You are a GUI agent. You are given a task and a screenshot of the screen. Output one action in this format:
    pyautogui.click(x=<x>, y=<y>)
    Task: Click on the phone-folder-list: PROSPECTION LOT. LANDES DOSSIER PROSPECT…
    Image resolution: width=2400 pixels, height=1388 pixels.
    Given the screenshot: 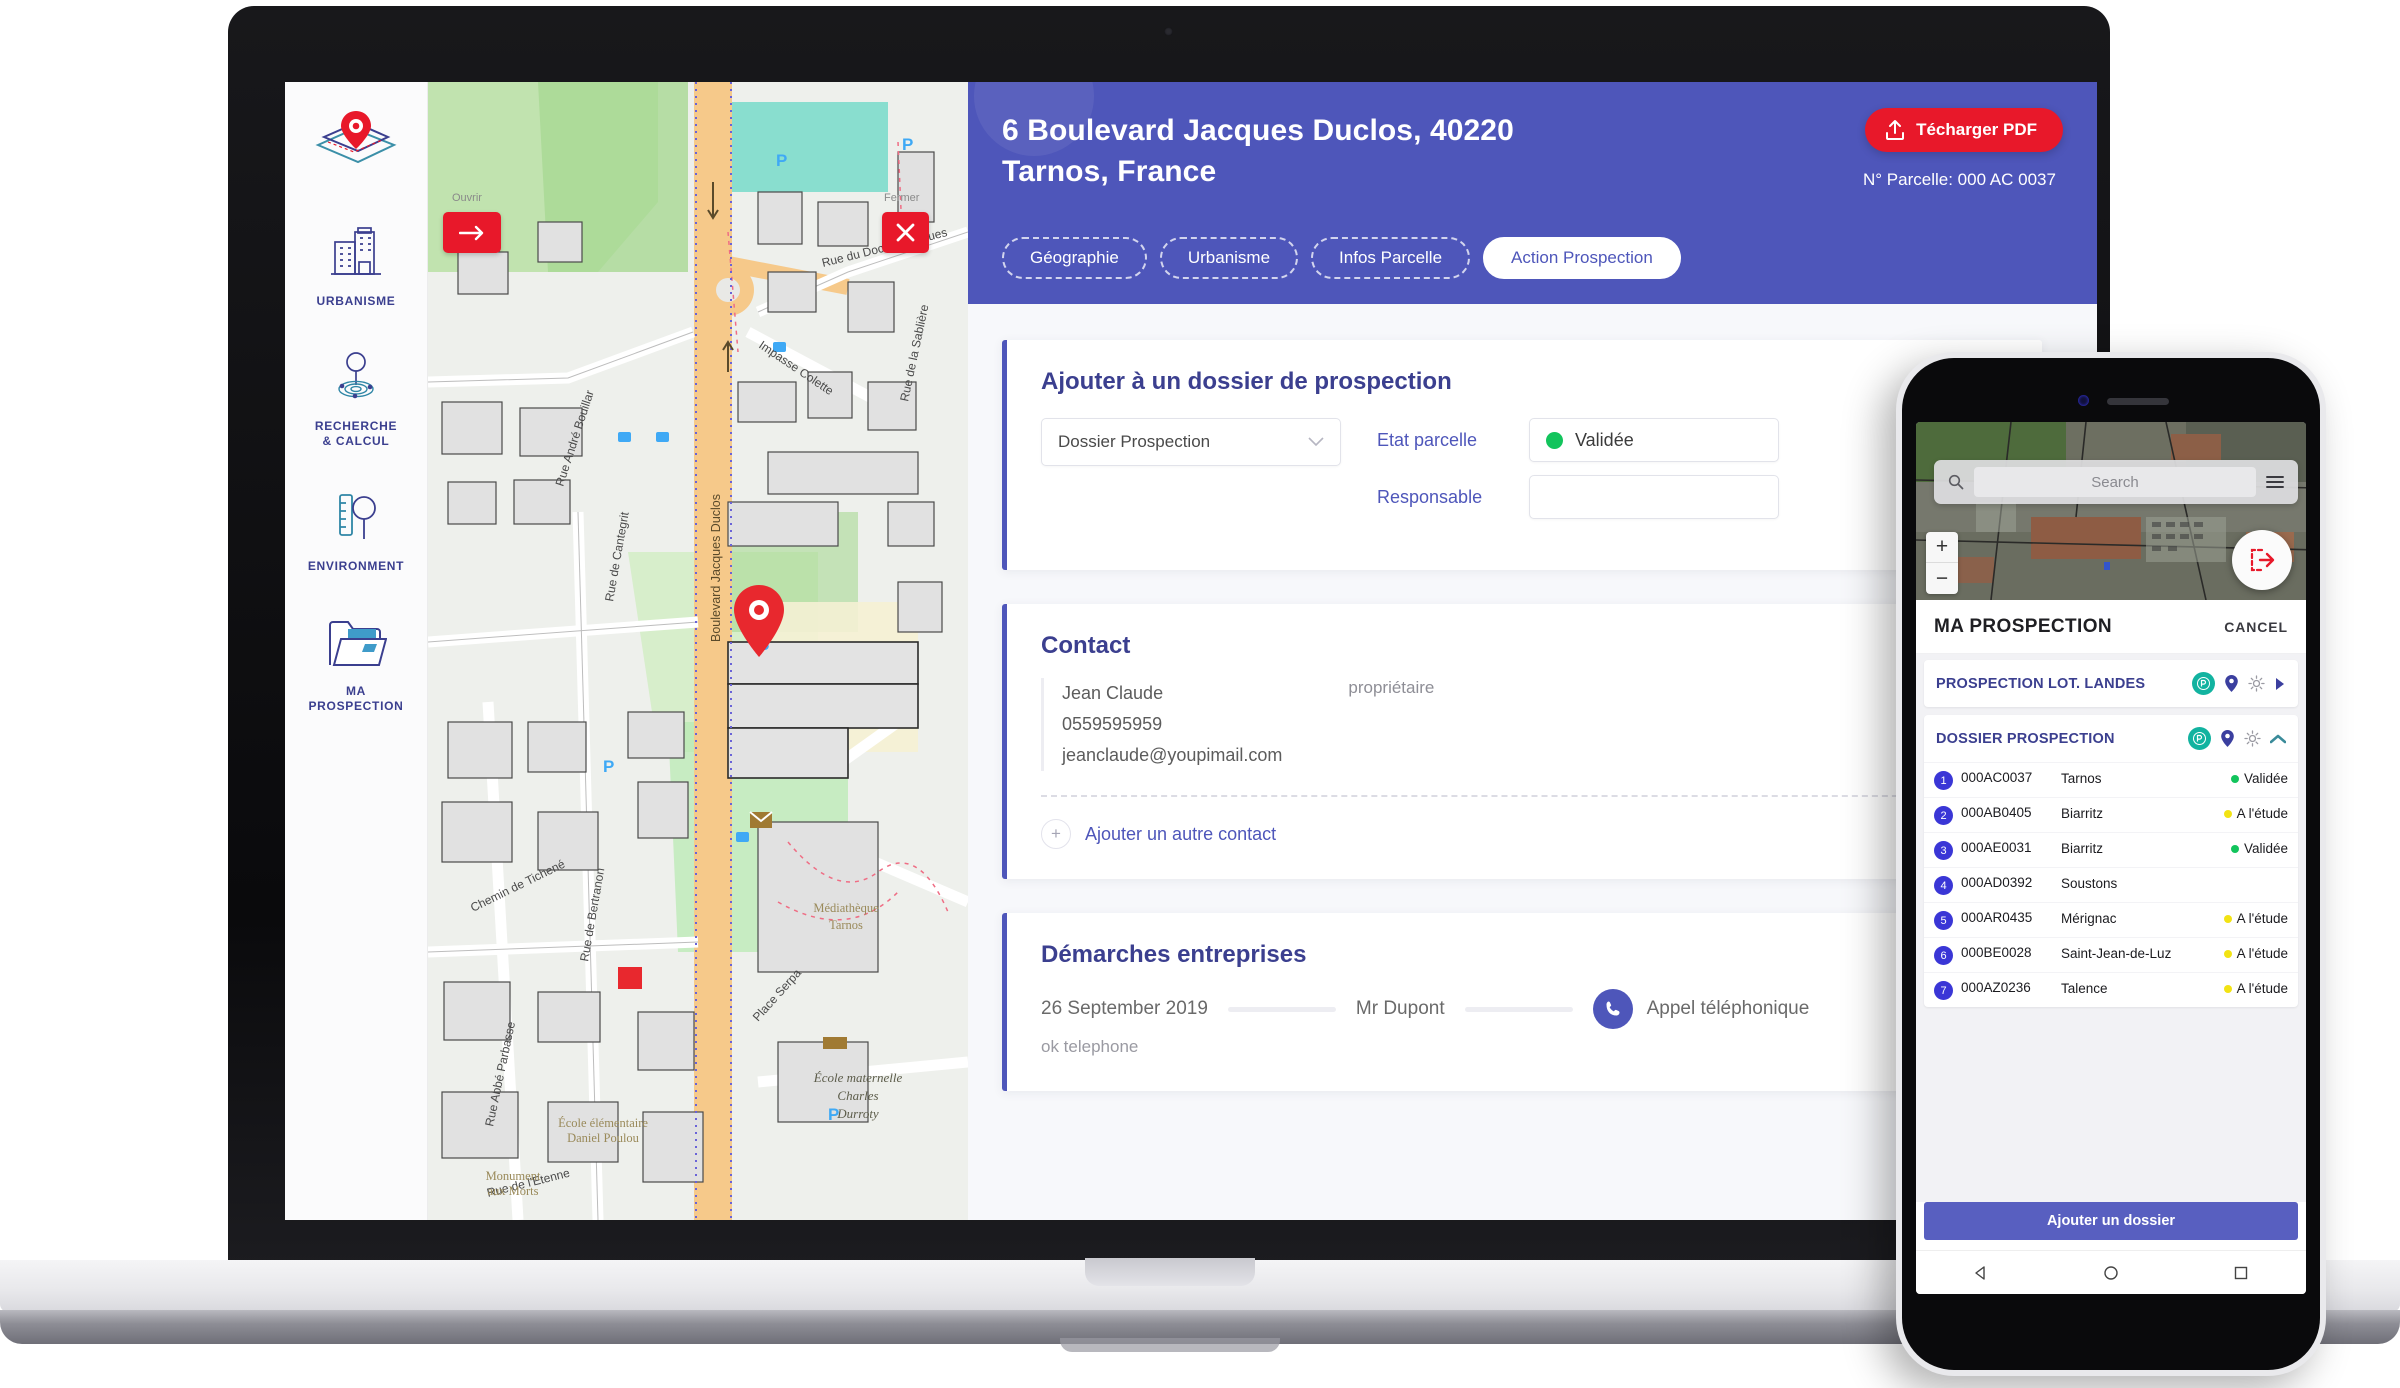 What is the action you would take?
    pyautogui.click(x=2111, y=928)
    